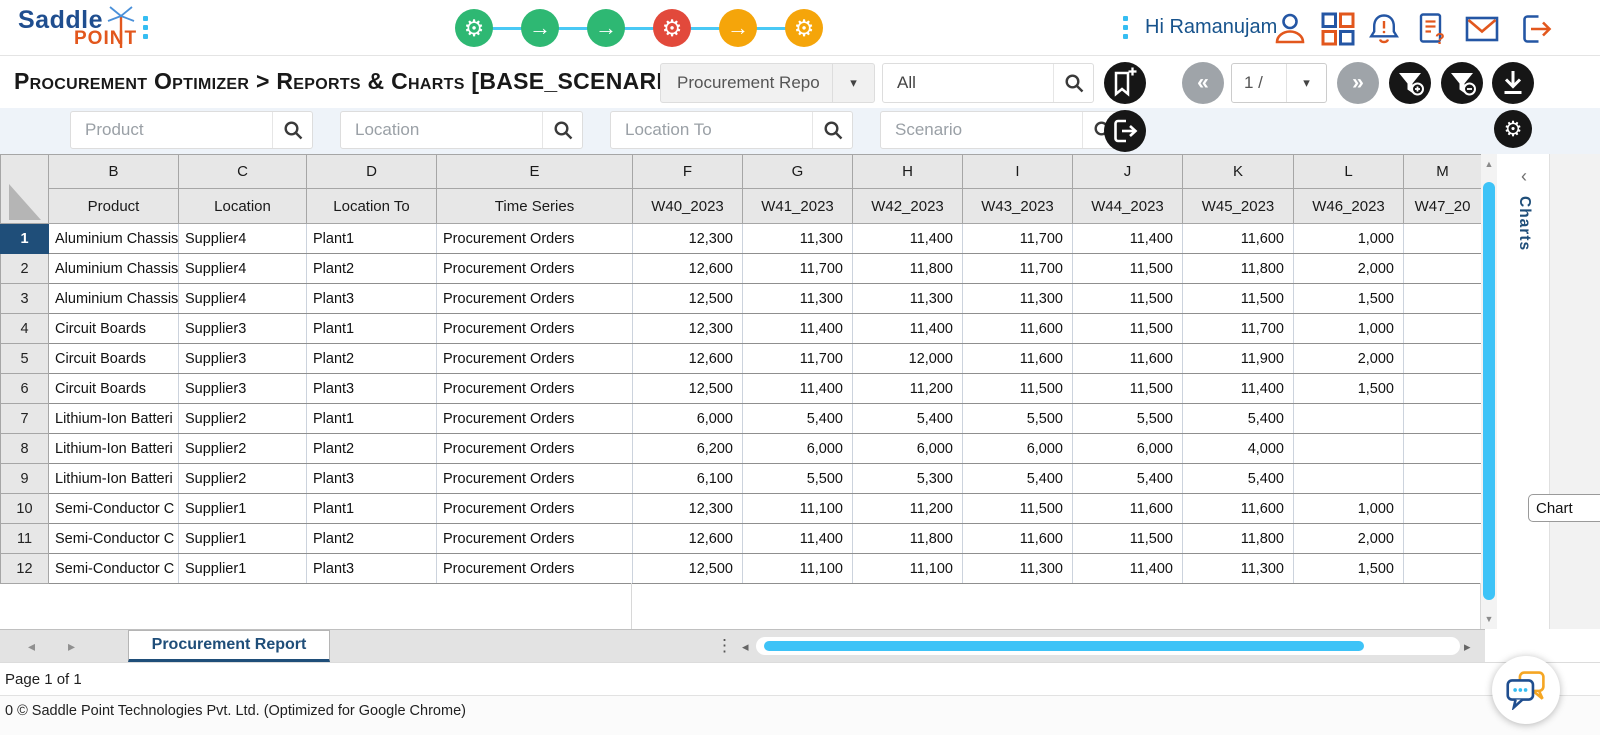  I want to click on column-letter-B: B, so click(113, 171).